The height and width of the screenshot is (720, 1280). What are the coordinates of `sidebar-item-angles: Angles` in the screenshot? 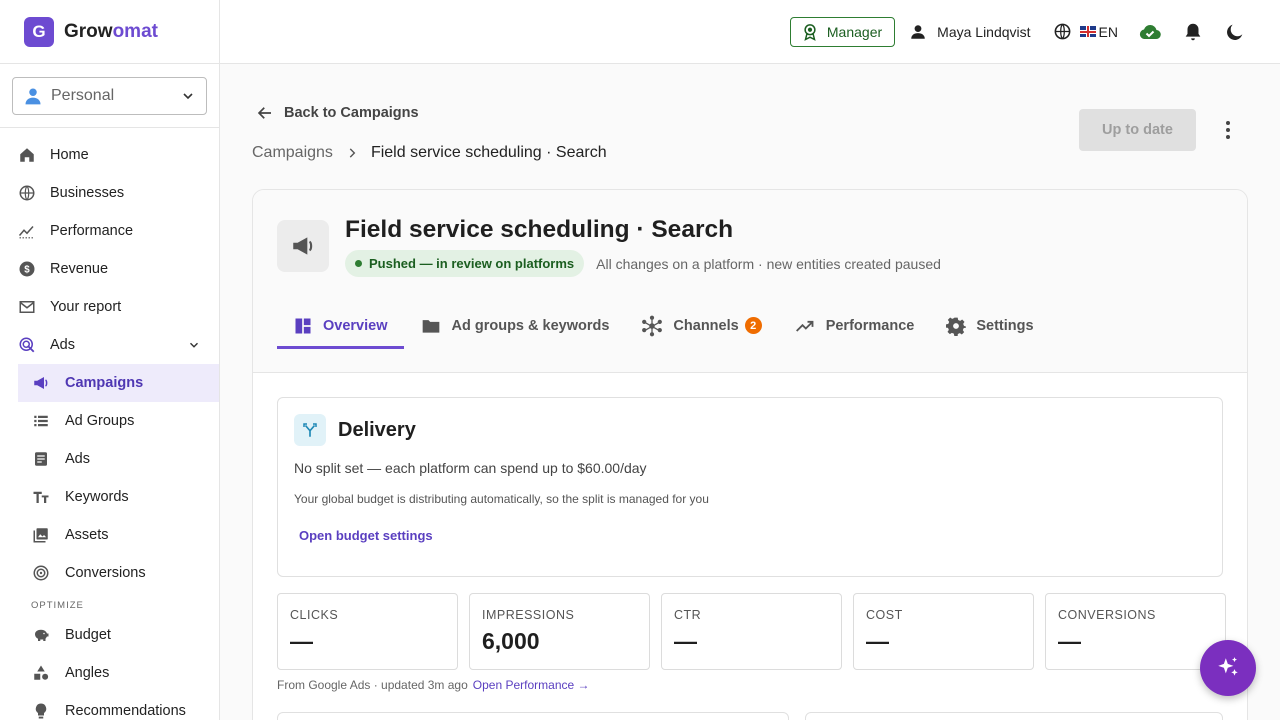 It's located at (118, 673).